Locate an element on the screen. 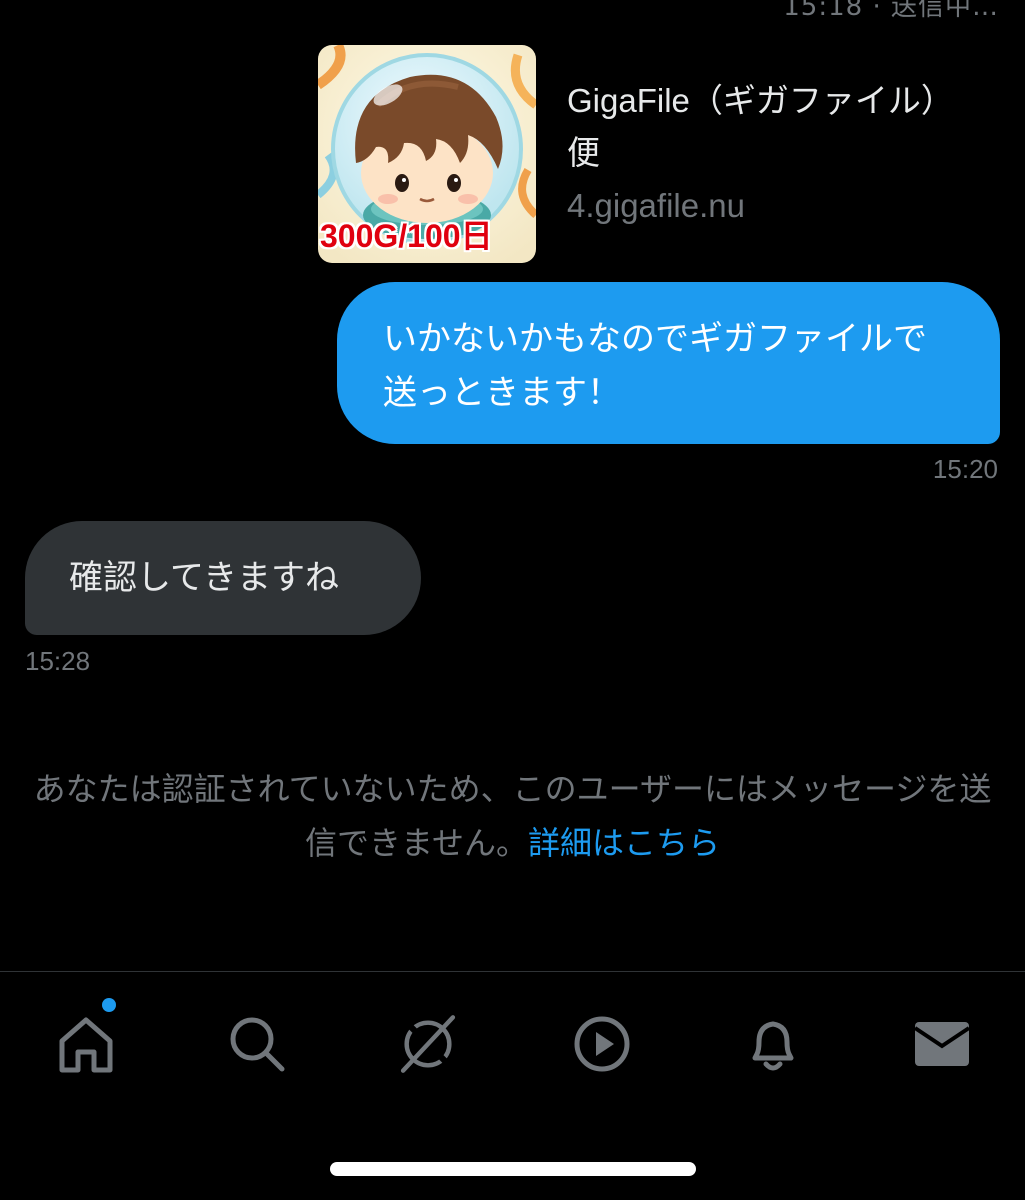  received-message-bubble: 確認してきますね is located at coordinates (223, 578).